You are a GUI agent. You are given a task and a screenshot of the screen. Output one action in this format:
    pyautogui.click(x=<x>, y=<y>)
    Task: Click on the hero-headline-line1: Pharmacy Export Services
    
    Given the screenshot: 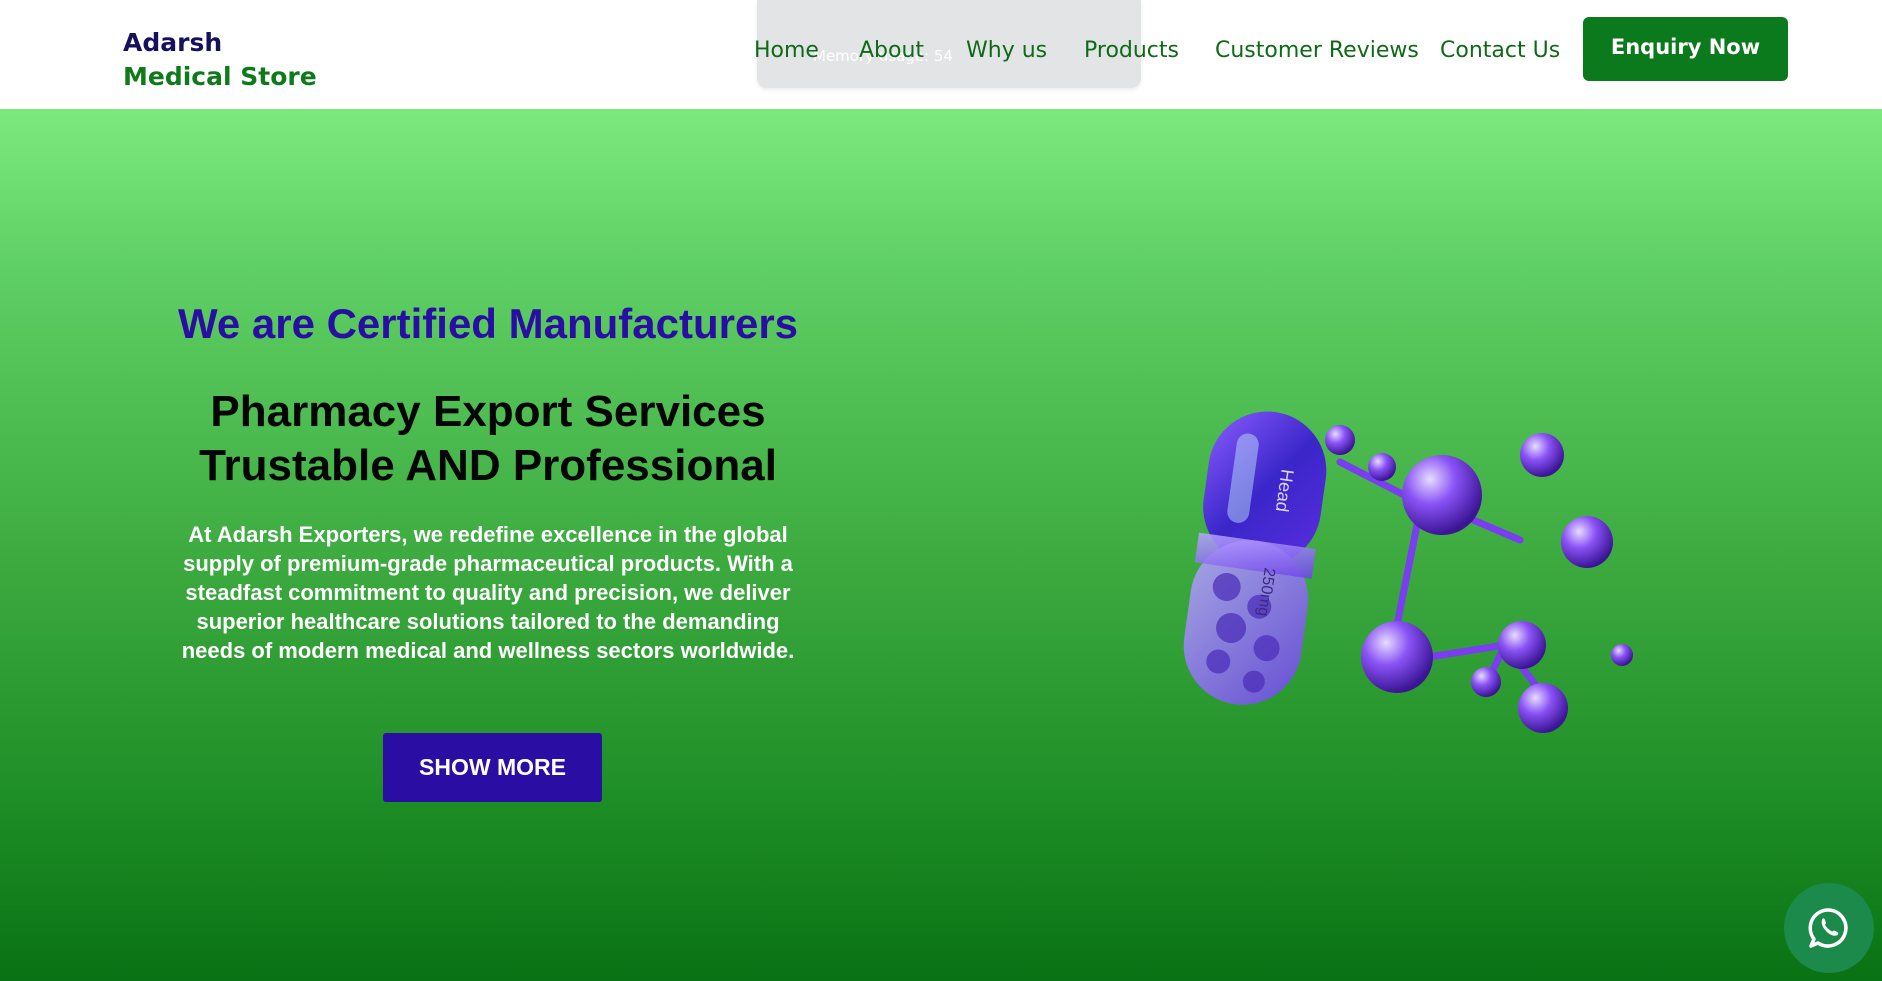 What is the action you would take?
    pyautogui.click(x=488, y=411)
    